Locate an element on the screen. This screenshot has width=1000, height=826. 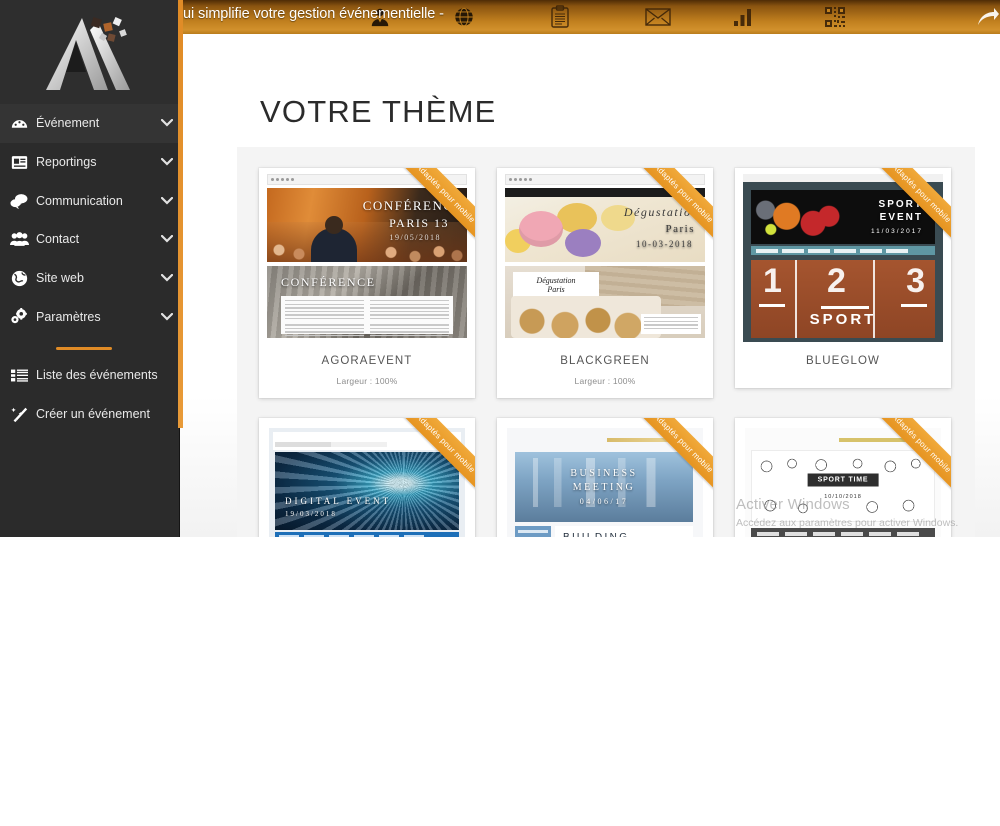
preview-body-section: BUILDING BUSINESS is located at coordinates (624, 531).